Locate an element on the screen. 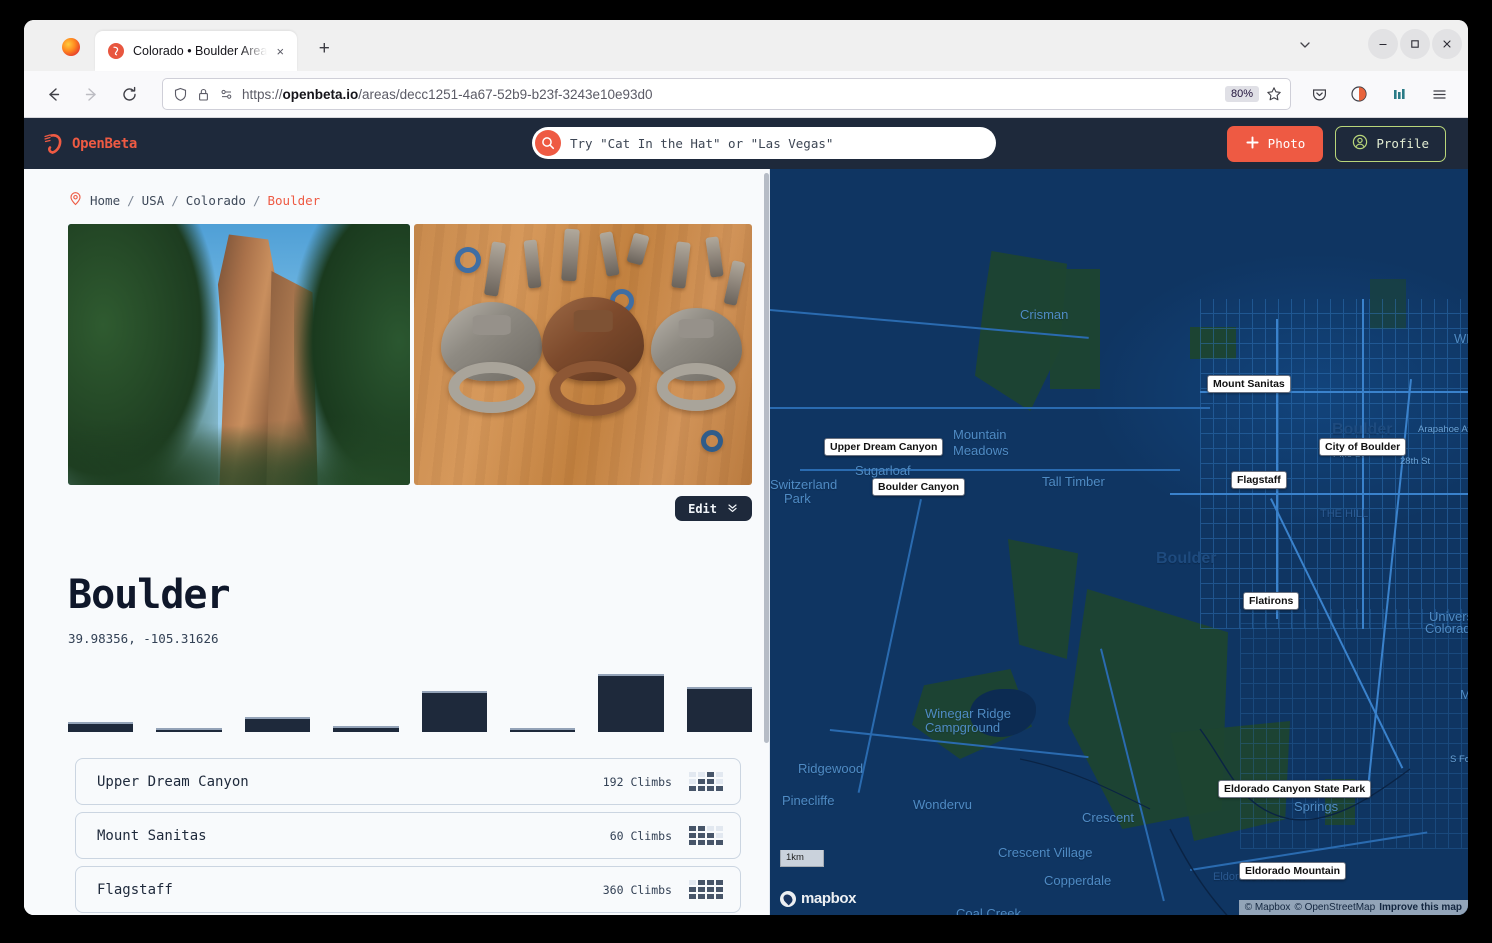 The image size is (1492, 943). photo-foreground-foliage is located at coordinates (239, 445).